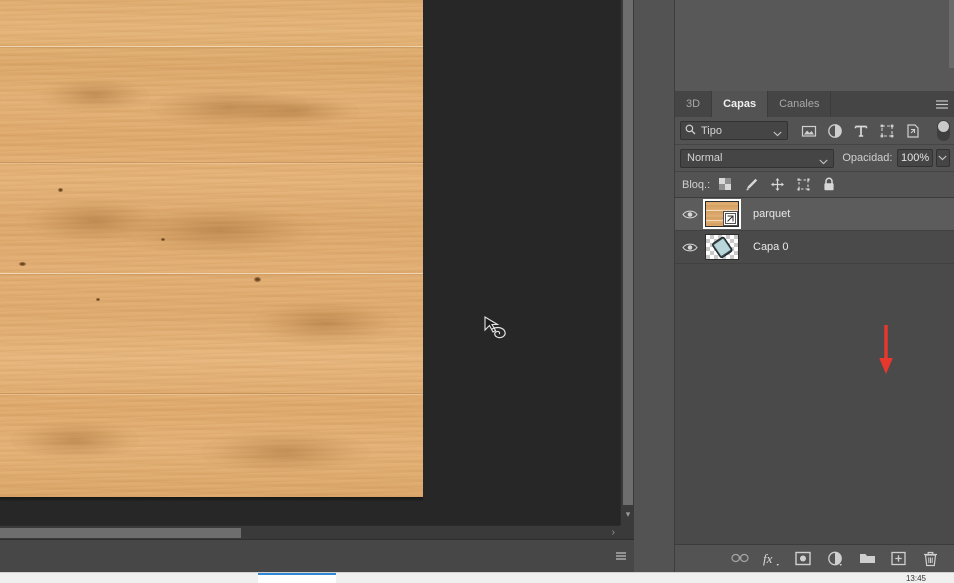  What do you see at coordinates (829, 184) in the screenshot?
I see `lock-all-icon` at bounding box center [829, 184].